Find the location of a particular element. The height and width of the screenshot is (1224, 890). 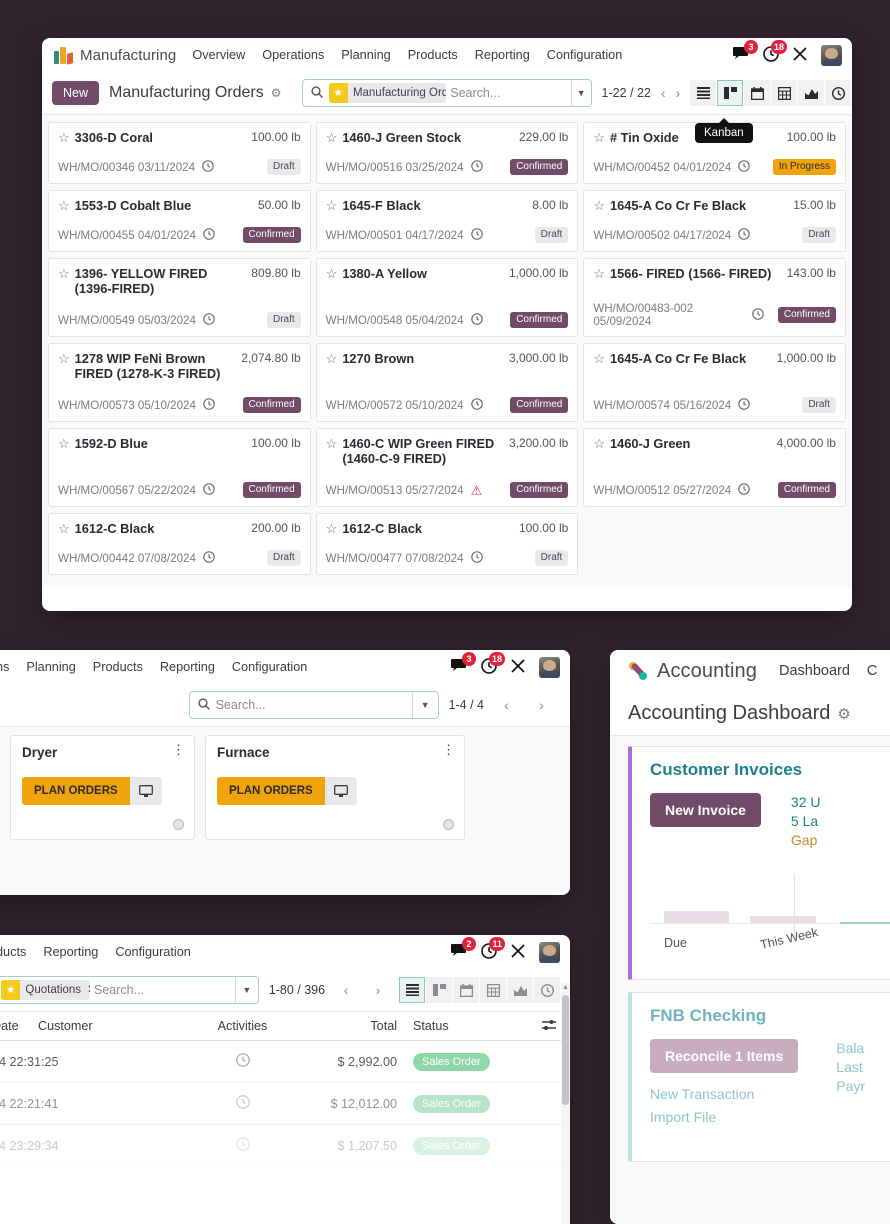

stat-unpaid: 32 U is located at coordinates (806, 802).